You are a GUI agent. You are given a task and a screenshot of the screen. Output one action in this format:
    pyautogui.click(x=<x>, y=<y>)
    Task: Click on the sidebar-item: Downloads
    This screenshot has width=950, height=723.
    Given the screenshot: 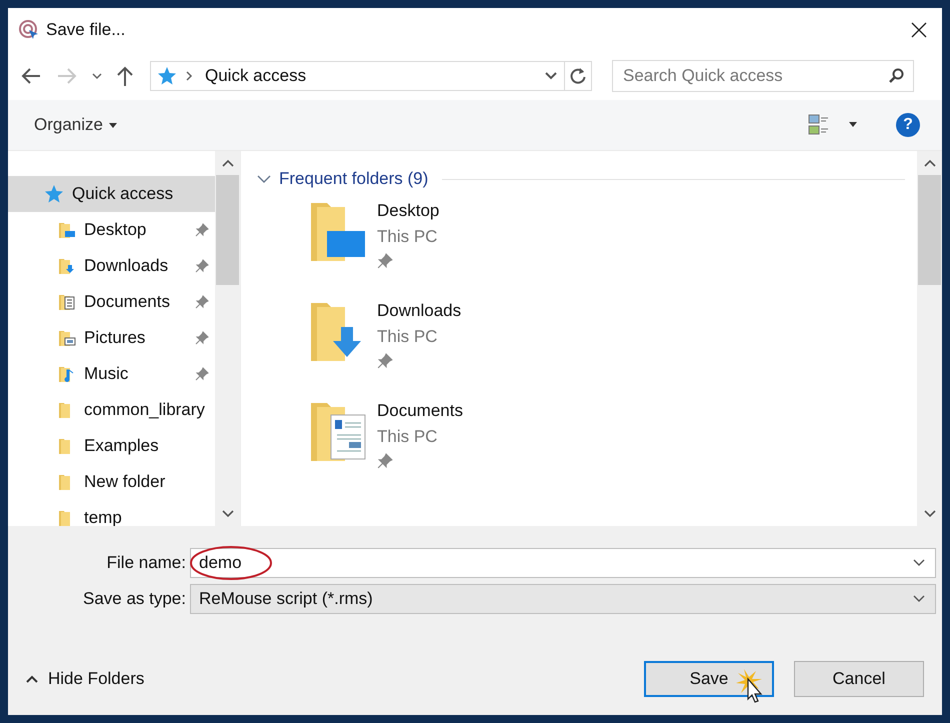 What is the action you would take?
    pyautogui.click(x=111, y=266)
    